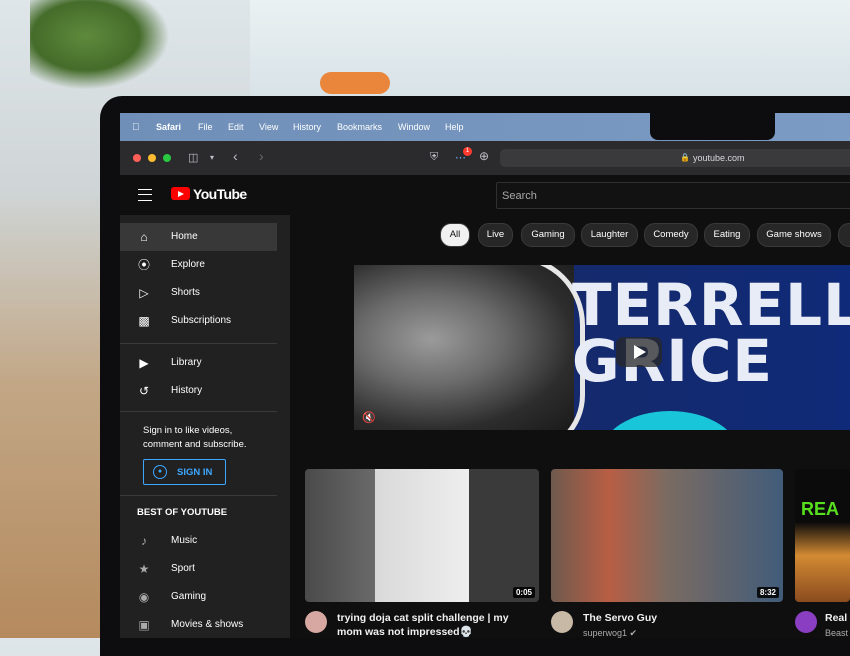 This screenshot has height=656, width=850. Describe the element at coordinates (212, 157) in the screenshot. I see `chevron-down-icon: ▾` at that location.